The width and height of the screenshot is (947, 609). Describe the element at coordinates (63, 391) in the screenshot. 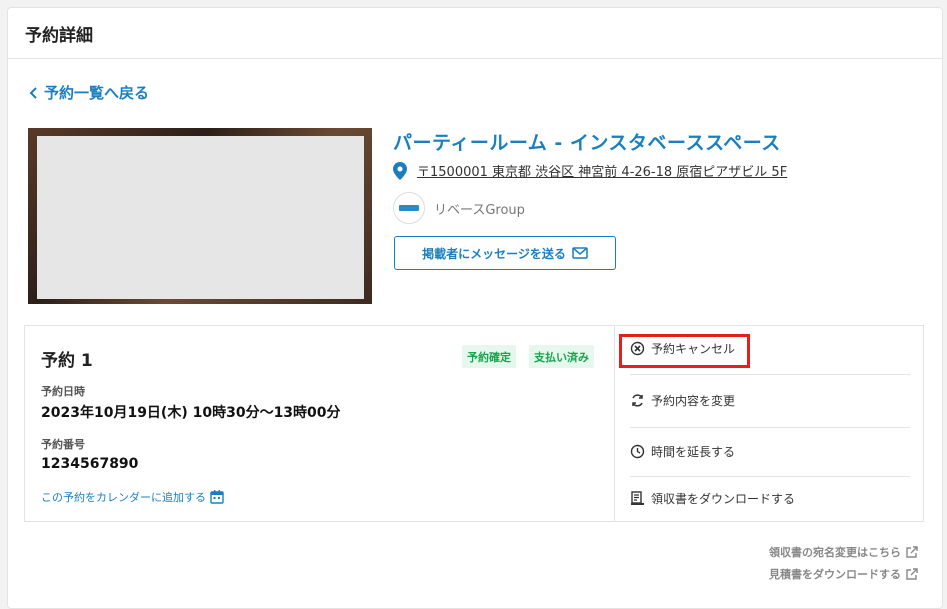

I see `datetime-label: 予約日時` at that location.